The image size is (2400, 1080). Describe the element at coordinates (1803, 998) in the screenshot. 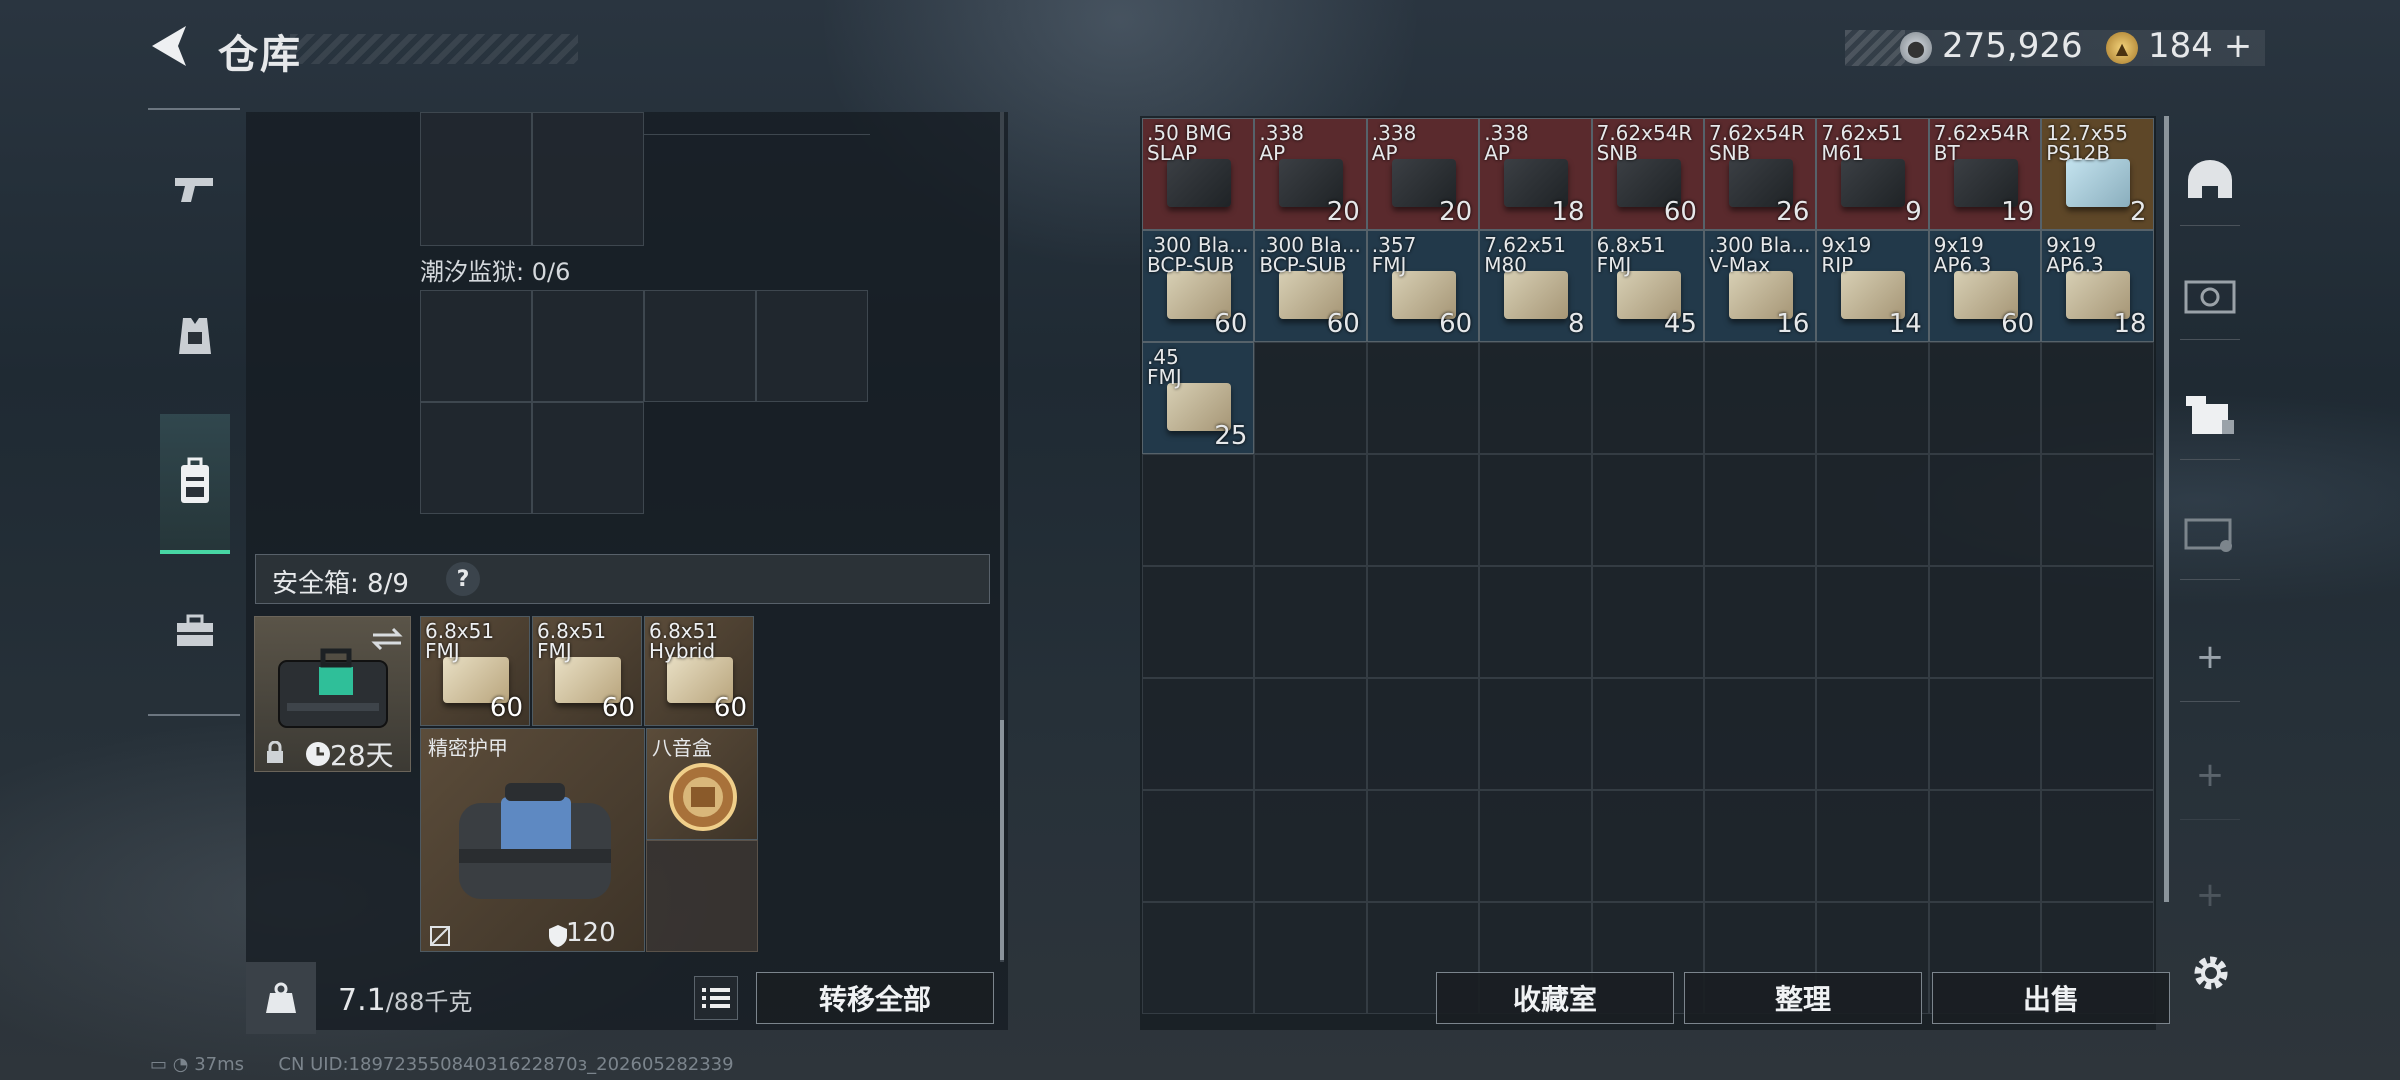

I see `sort-button: 整理` at that location.